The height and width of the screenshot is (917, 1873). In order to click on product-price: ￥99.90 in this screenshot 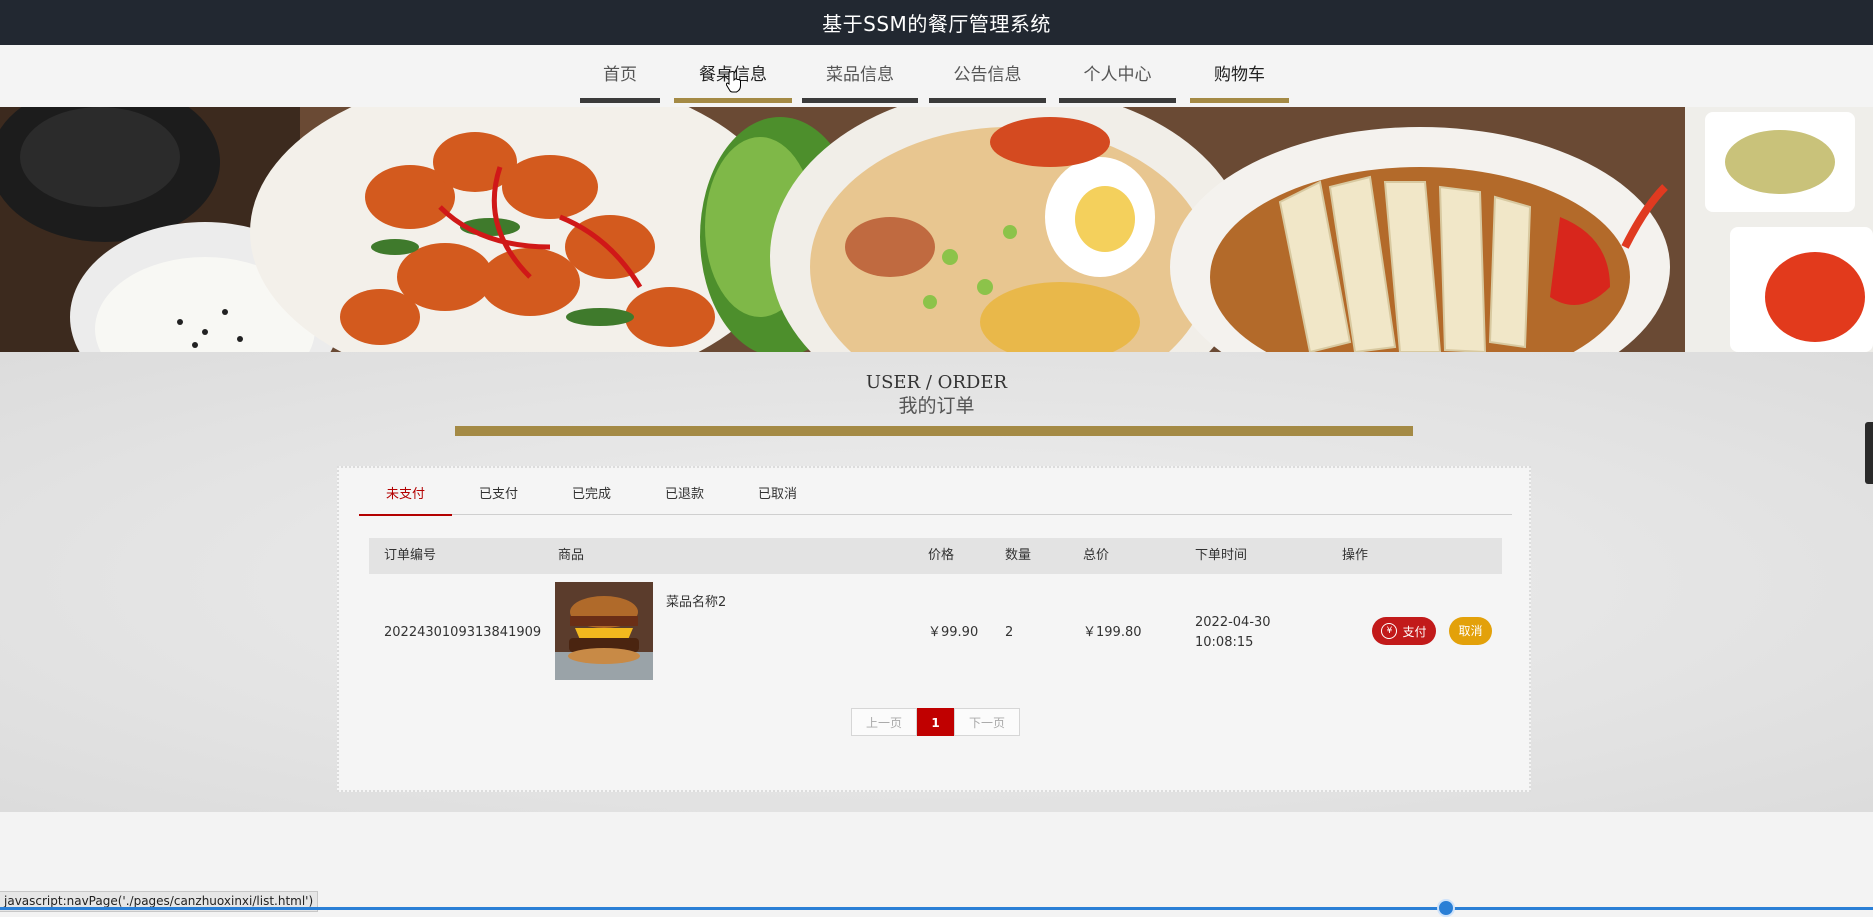, I will do `click(953, 632)`.